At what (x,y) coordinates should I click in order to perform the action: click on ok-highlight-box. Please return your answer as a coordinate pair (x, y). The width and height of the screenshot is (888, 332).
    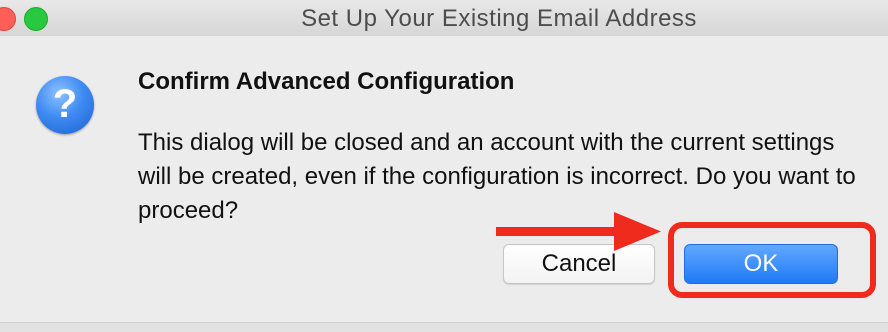
    Looking at the image, I should click on (772, 260).